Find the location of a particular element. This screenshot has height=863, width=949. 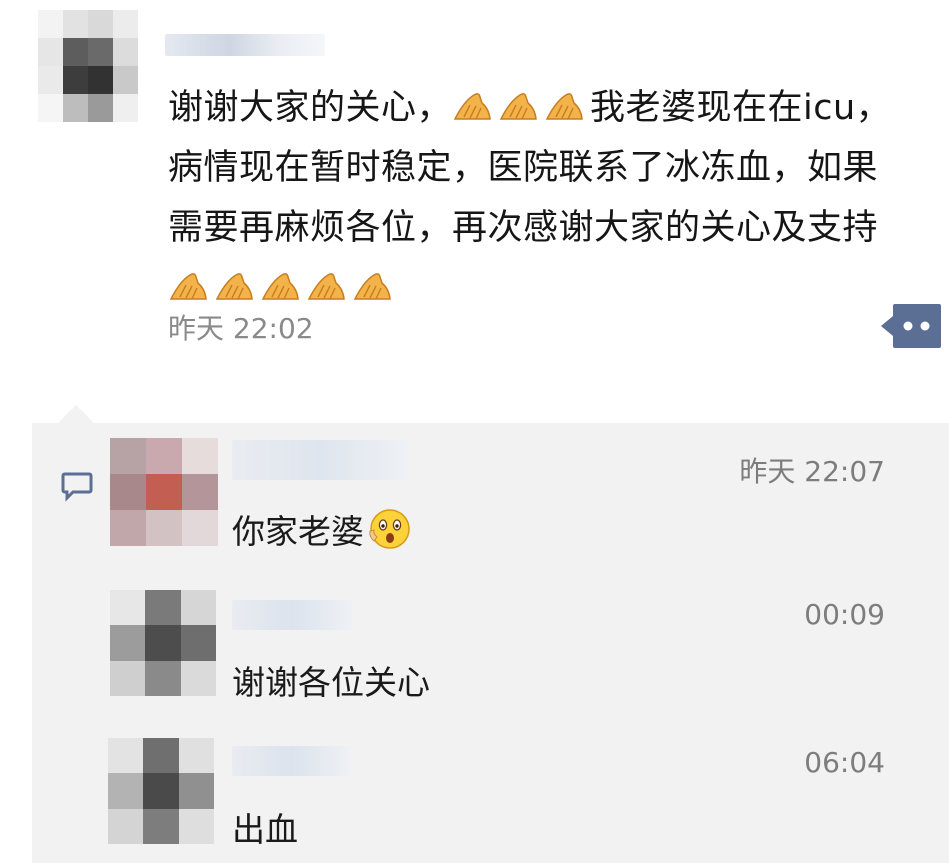

hands-emoji-group is located at coordinates (521, 108).